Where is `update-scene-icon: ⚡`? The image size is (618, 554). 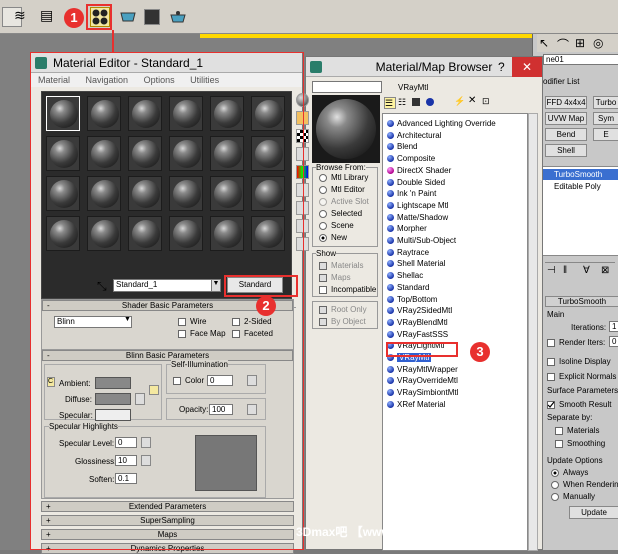
update-scene-icon: ⚡ is located at coordinates (459, 101).